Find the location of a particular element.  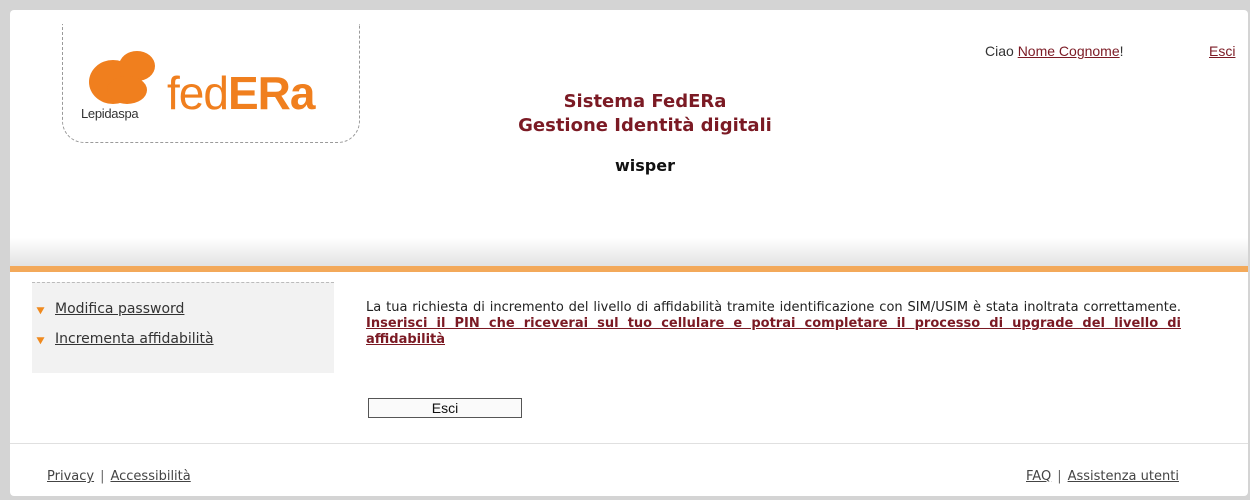

user-greeting: Ciao Nome Cognome! is located at coordinates (1054, 51).